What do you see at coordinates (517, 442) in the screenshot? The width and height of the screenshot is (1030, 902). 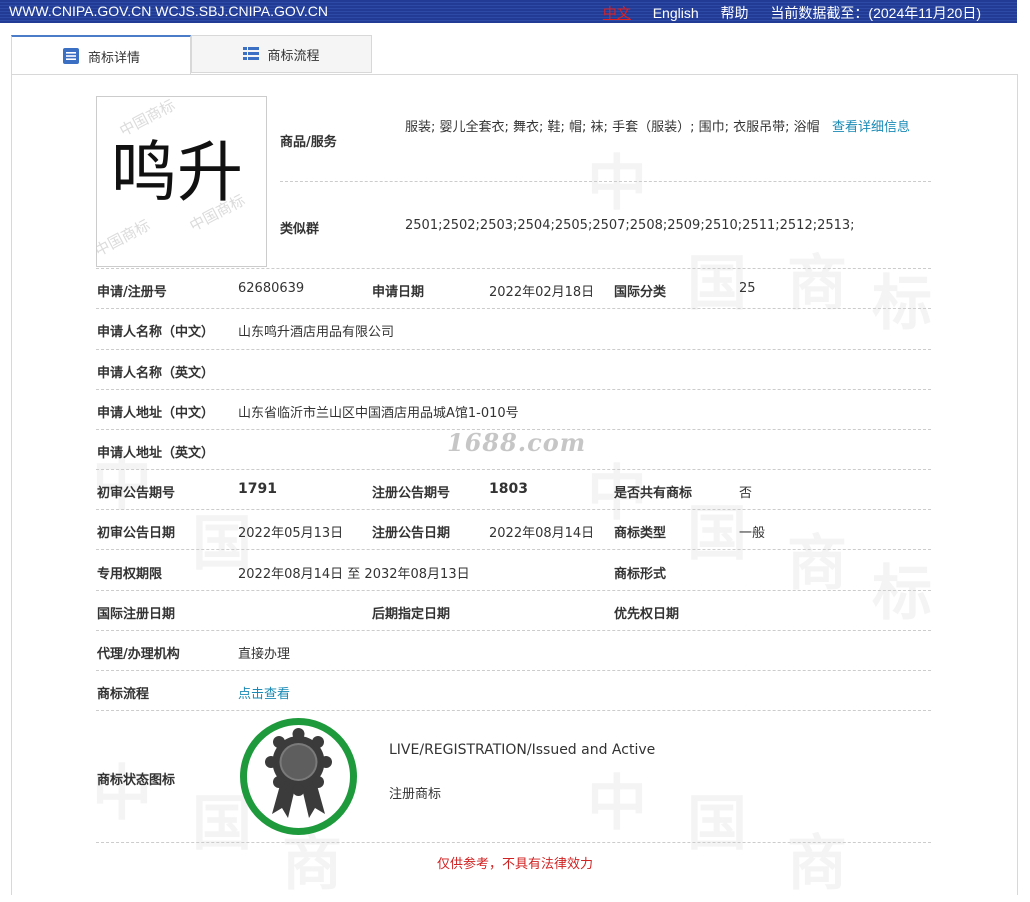 I see `site-watermark: 1688.com` at bounding box center [517, 442].